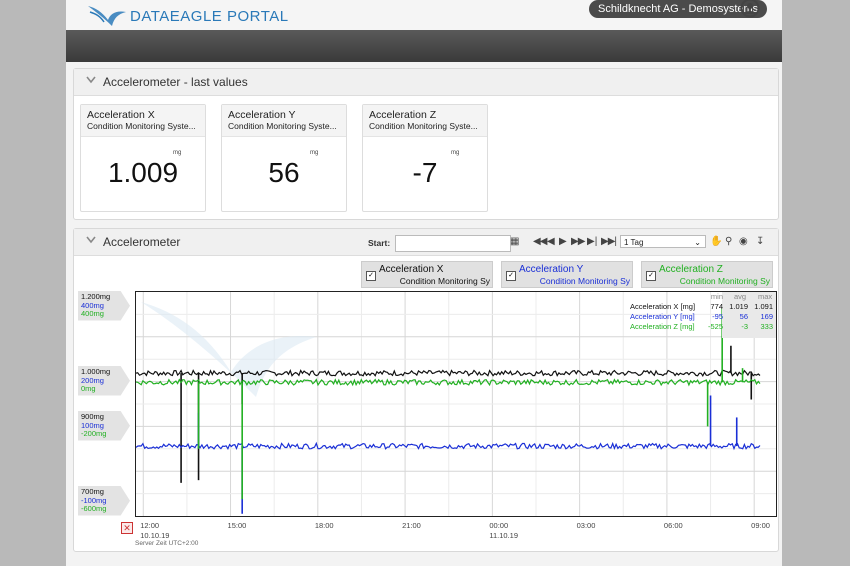 The height and width of the screenshot is (566, 850). Describe the element at coordinates (150, 525) in the screenshot. I see `x-tick-label: 12:00` at that location.